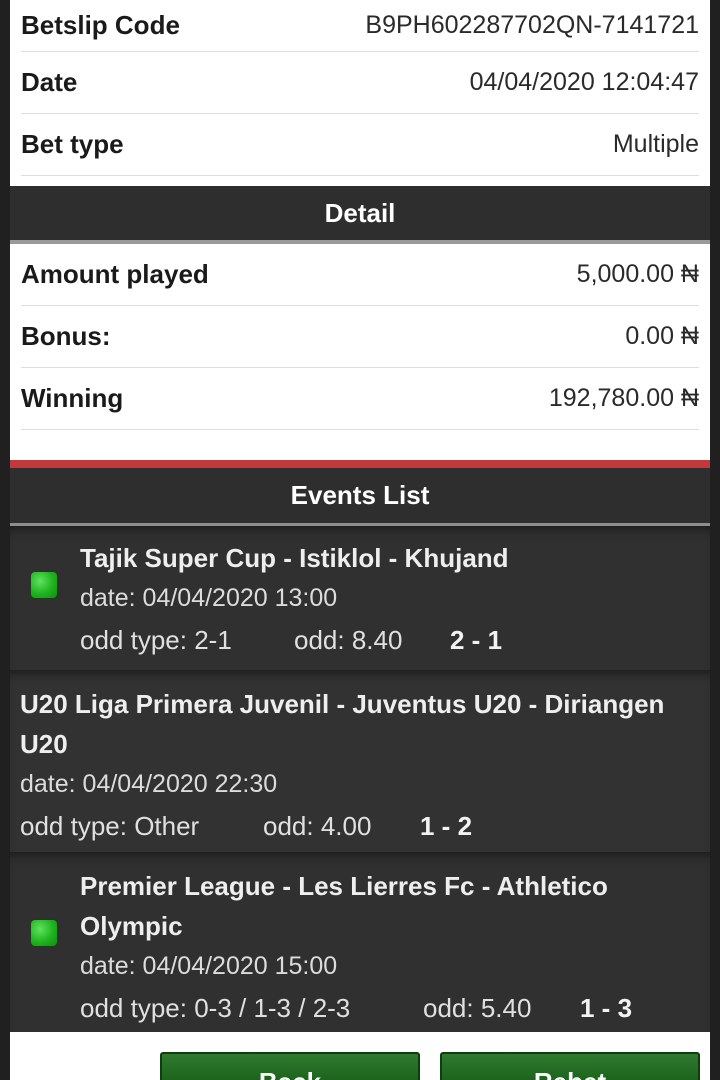  I want to click on score: 1 - 3, so click(606, 1008).